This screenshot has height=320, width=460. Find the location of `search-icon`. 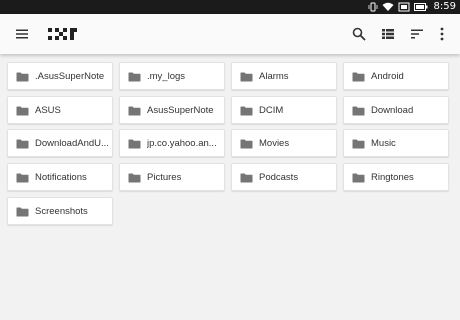

search-icon is located at coordinates (359, 34).